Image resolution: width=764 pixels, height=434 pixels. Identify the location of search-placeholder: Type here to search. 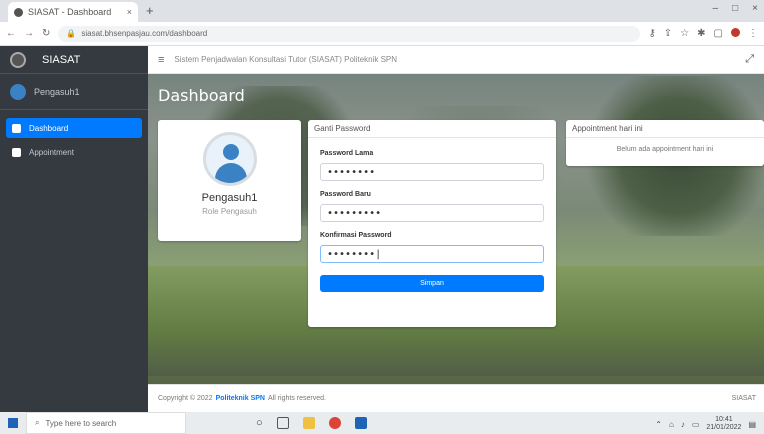
(81, 423).